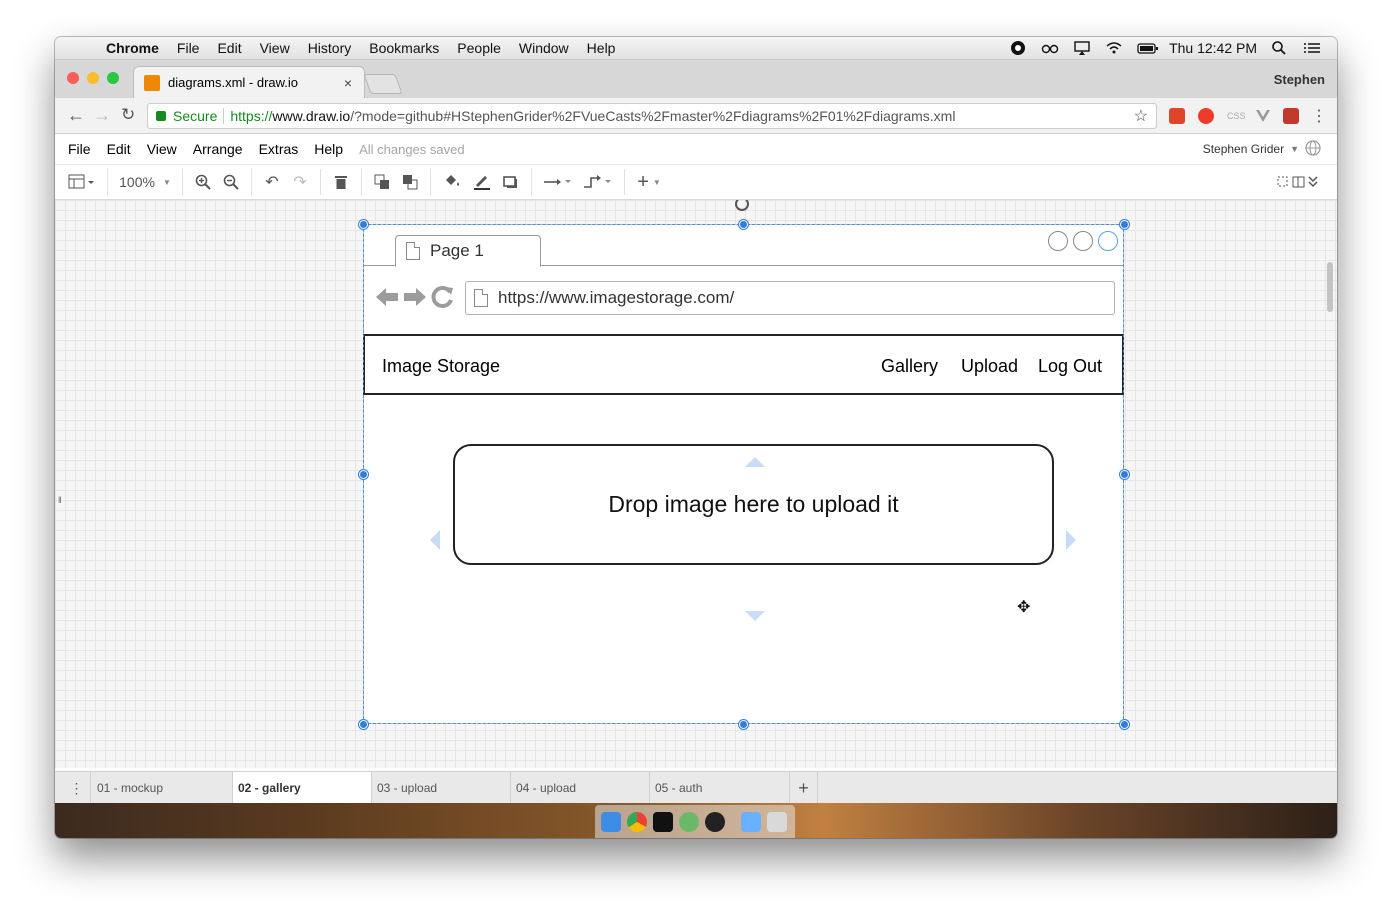 Image resolution: width=1392 pixels, height=912 pixels. What do you see at coordinates (1148, 48) in the screenshot?
I see `battery-icon` at bounding box center [1148, 48].